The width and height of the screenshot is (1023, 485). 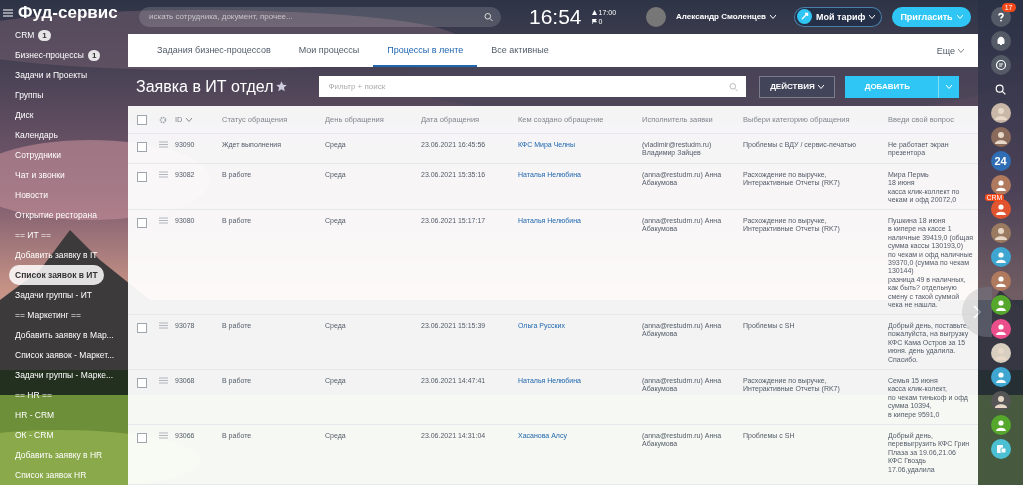 I want to click on sidebar-item: CRM 1, so click(x=33, y=35).